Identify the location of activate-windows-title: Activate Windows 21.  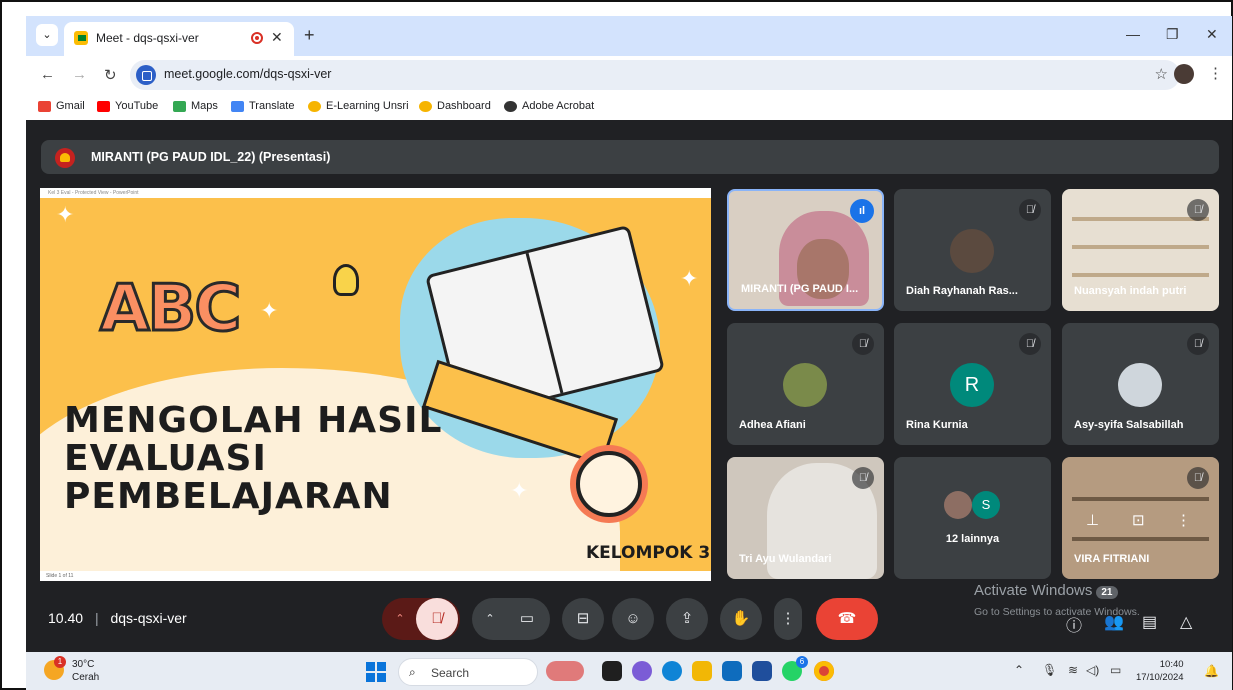
(1046, 590).